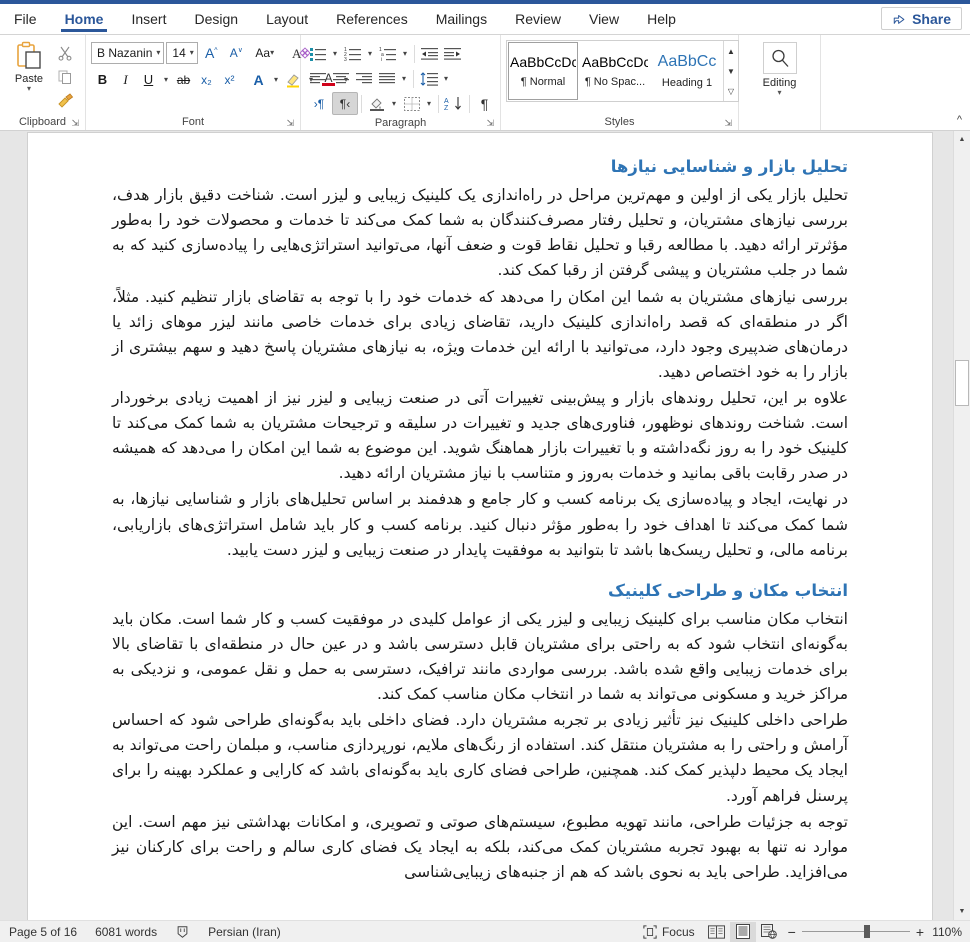  Describe the element at coordinates (182, 52) in the screenshot. I see `font-size-combo: 14 ▾` at that location.